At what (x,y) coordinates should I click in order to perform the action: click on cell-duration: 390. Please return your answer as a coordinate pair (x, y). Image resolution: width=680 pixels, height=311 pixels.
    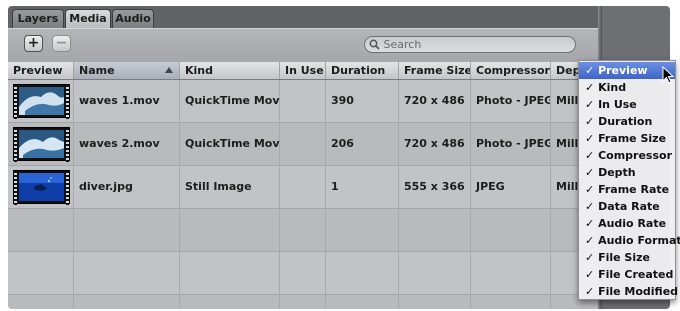
    Looking at the image, I should click on (342, 100).